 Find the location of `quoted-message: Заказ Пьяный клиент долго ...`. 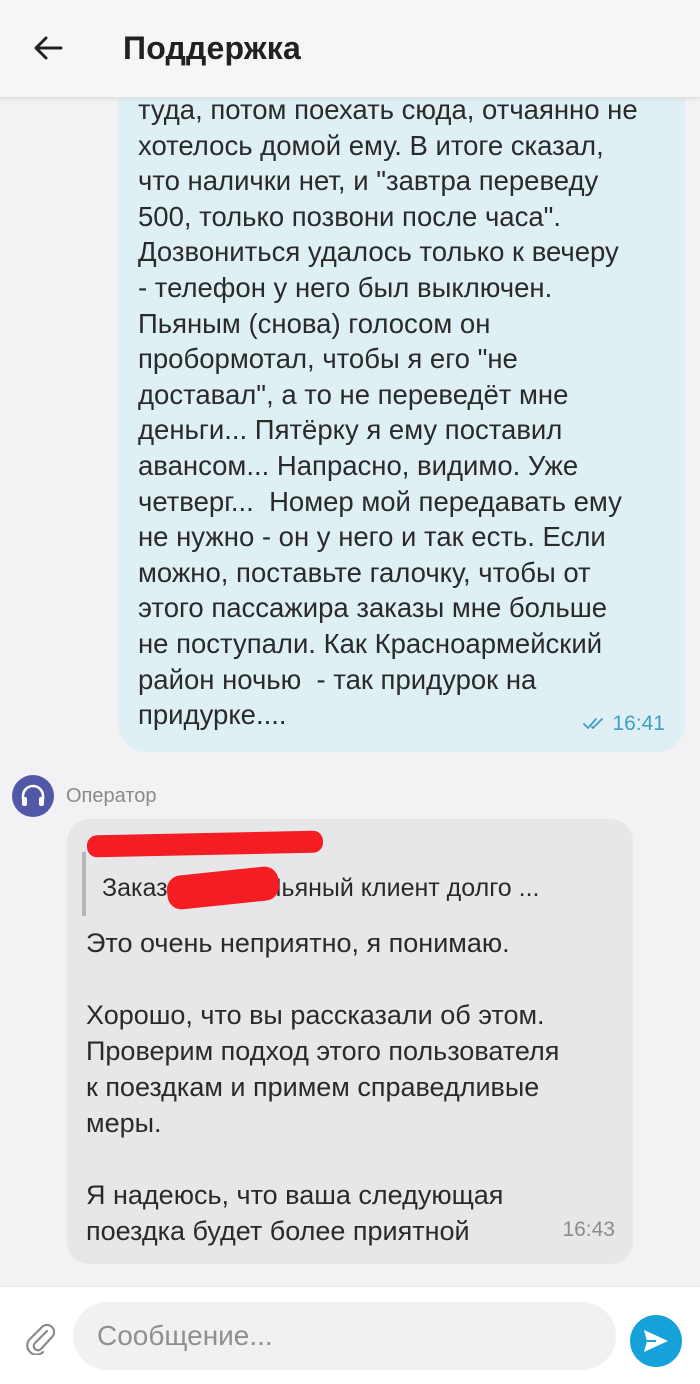

quoted-message: Заказ Пьяный клиент долго ... is located at coordinates (347, 884).